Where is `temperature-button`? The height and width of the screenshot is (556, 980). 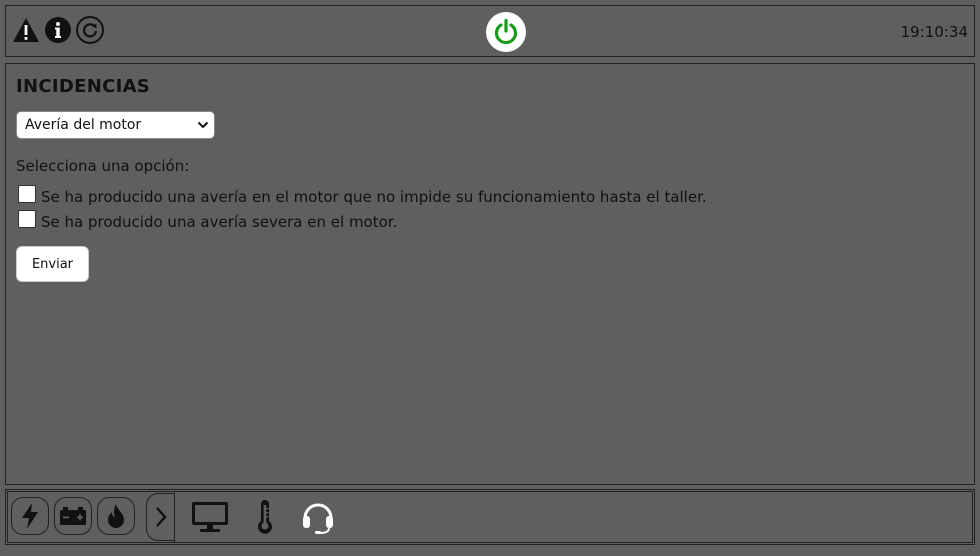 temperature-button is located at coordinates (265, 517).